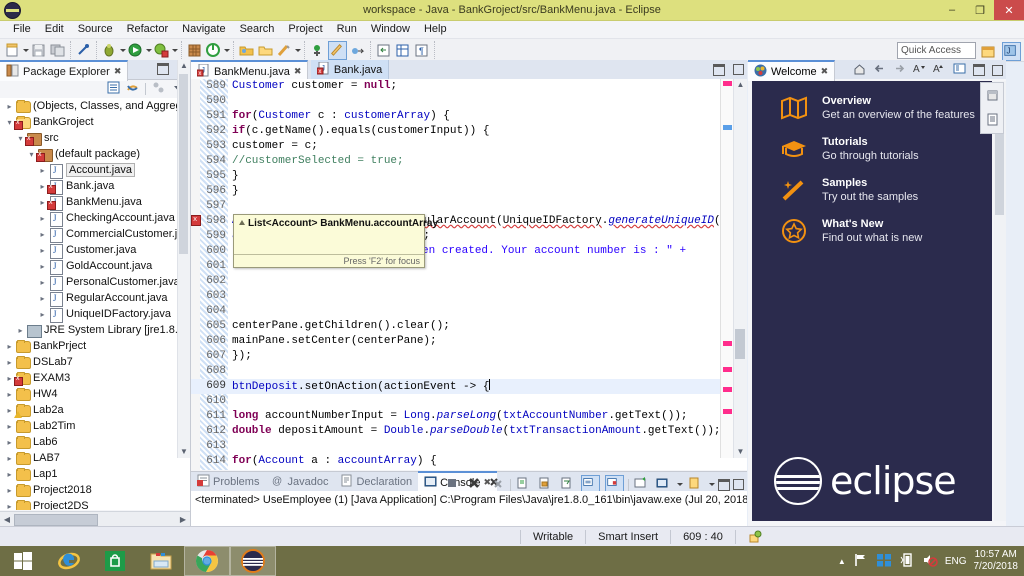 The image size is (1024, 576). Describe the element at coordinates (95, 490) in the screenshot. I see `tree-item: ▸ Project2018` at that location.